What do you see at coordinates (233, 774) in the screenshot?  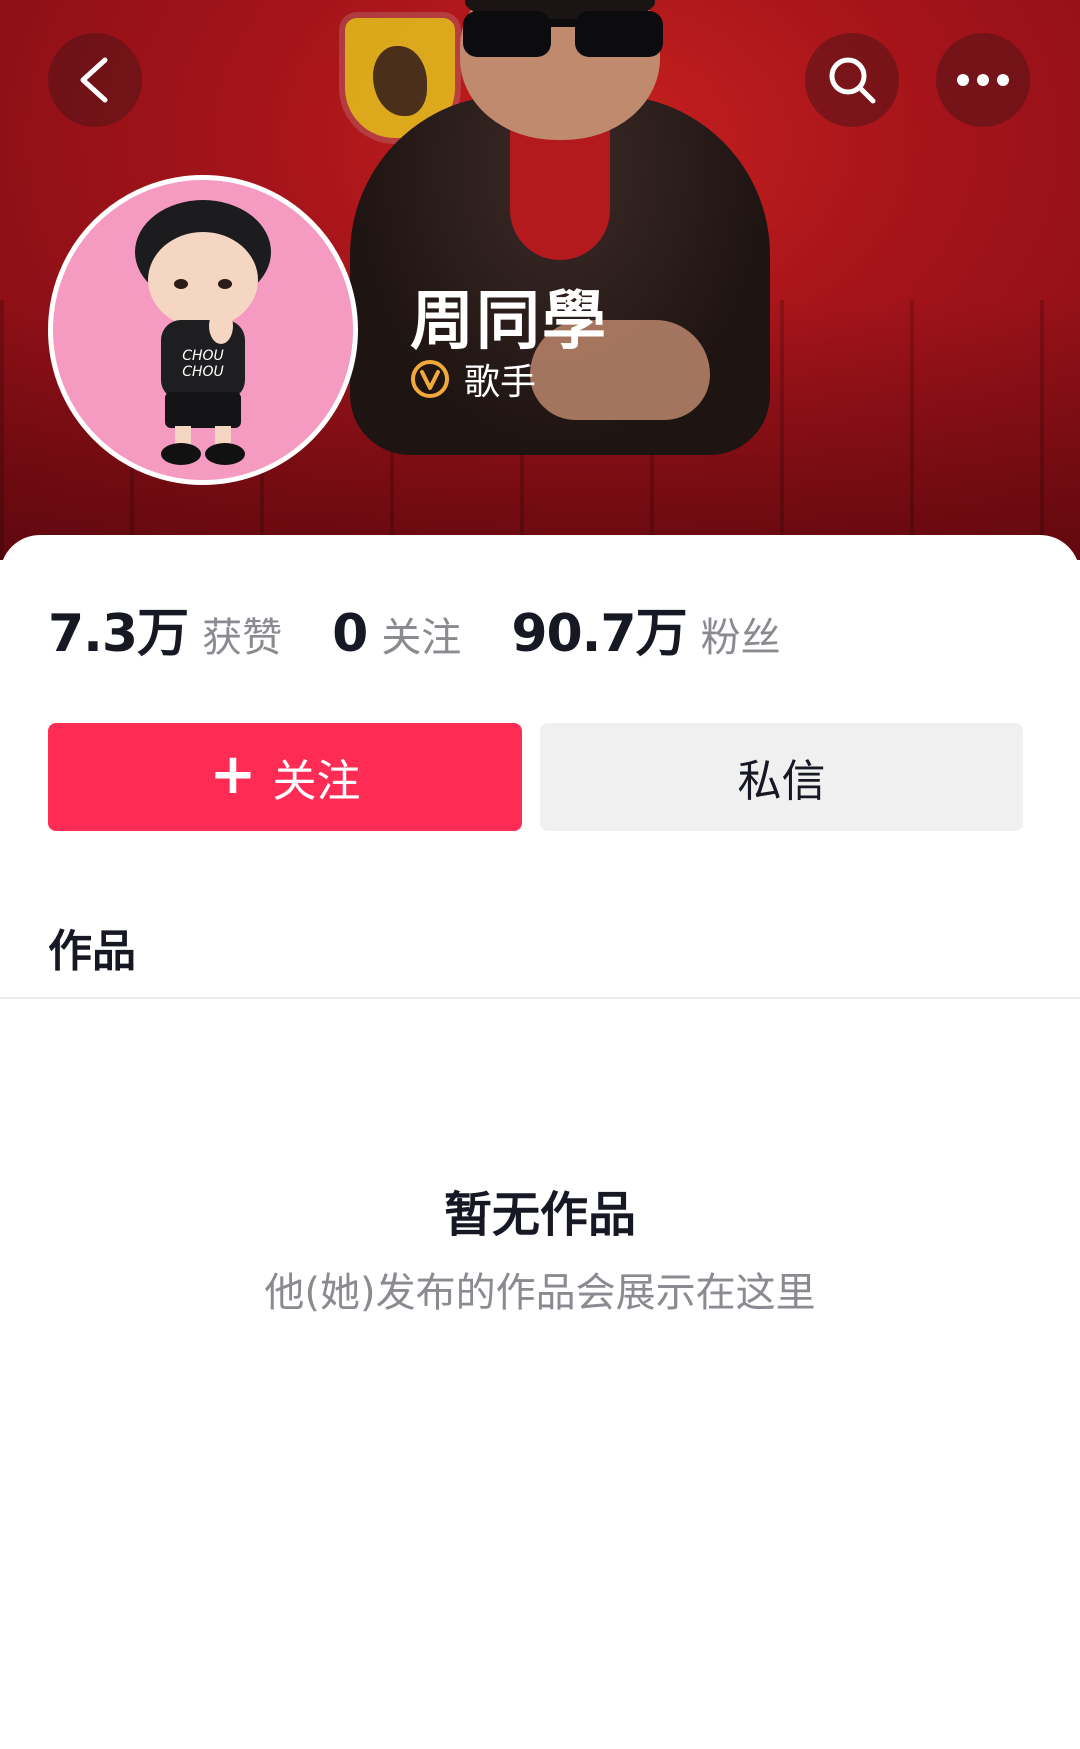 I see `plus-icon: +` at bounding box center [233, 774].